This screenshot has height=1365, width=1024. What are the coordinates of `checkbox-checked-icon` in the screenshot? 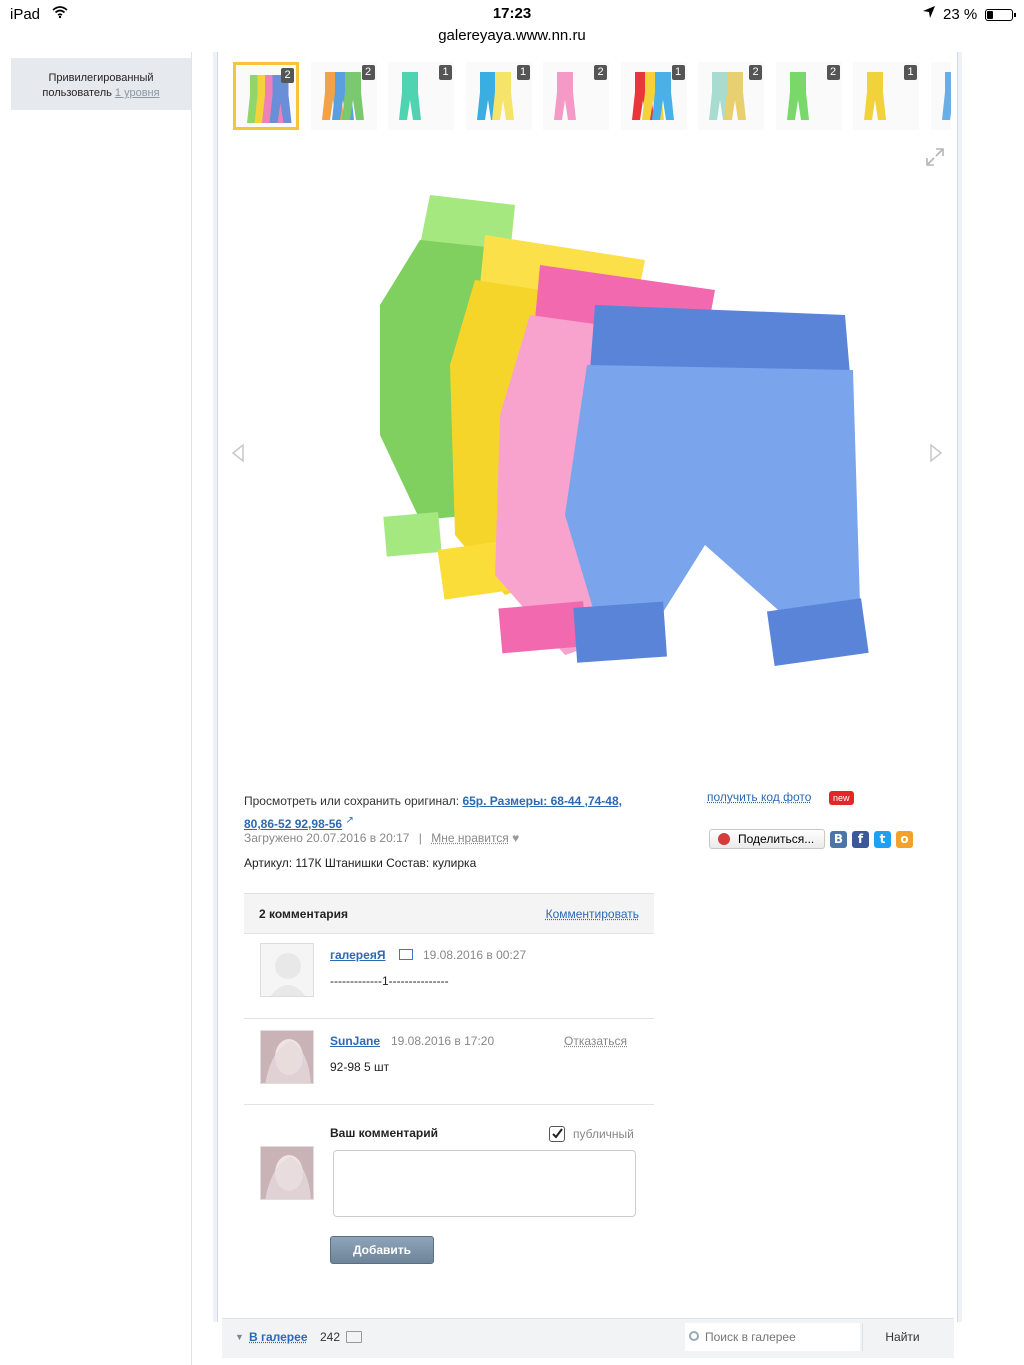 It's located at (557, 1134).